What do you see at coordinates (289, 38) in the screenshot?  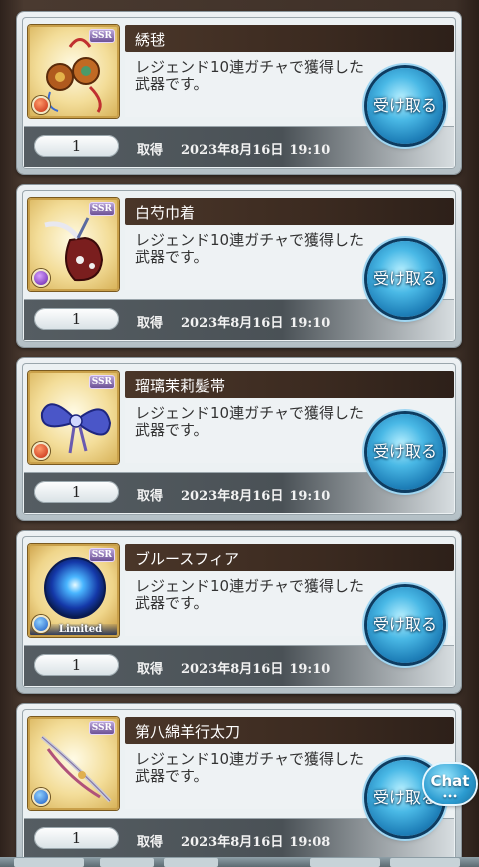 I see `item-title-bar: 綉毬` at bounding box center [289, 38].